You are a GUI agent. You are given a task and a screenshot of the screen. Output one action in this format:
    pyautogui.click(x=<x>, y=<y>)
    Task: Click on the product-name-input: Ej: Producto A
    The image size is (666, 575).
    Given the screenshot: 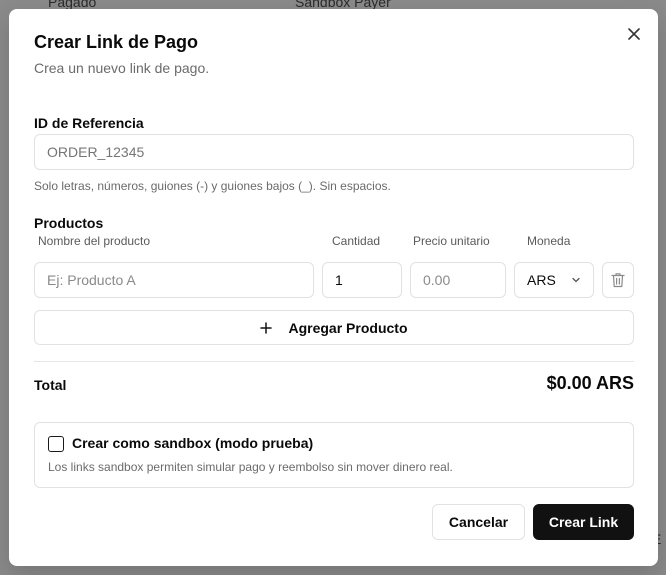 What is the action you would take?
    pyautogui.click(x=174, y=280)
    